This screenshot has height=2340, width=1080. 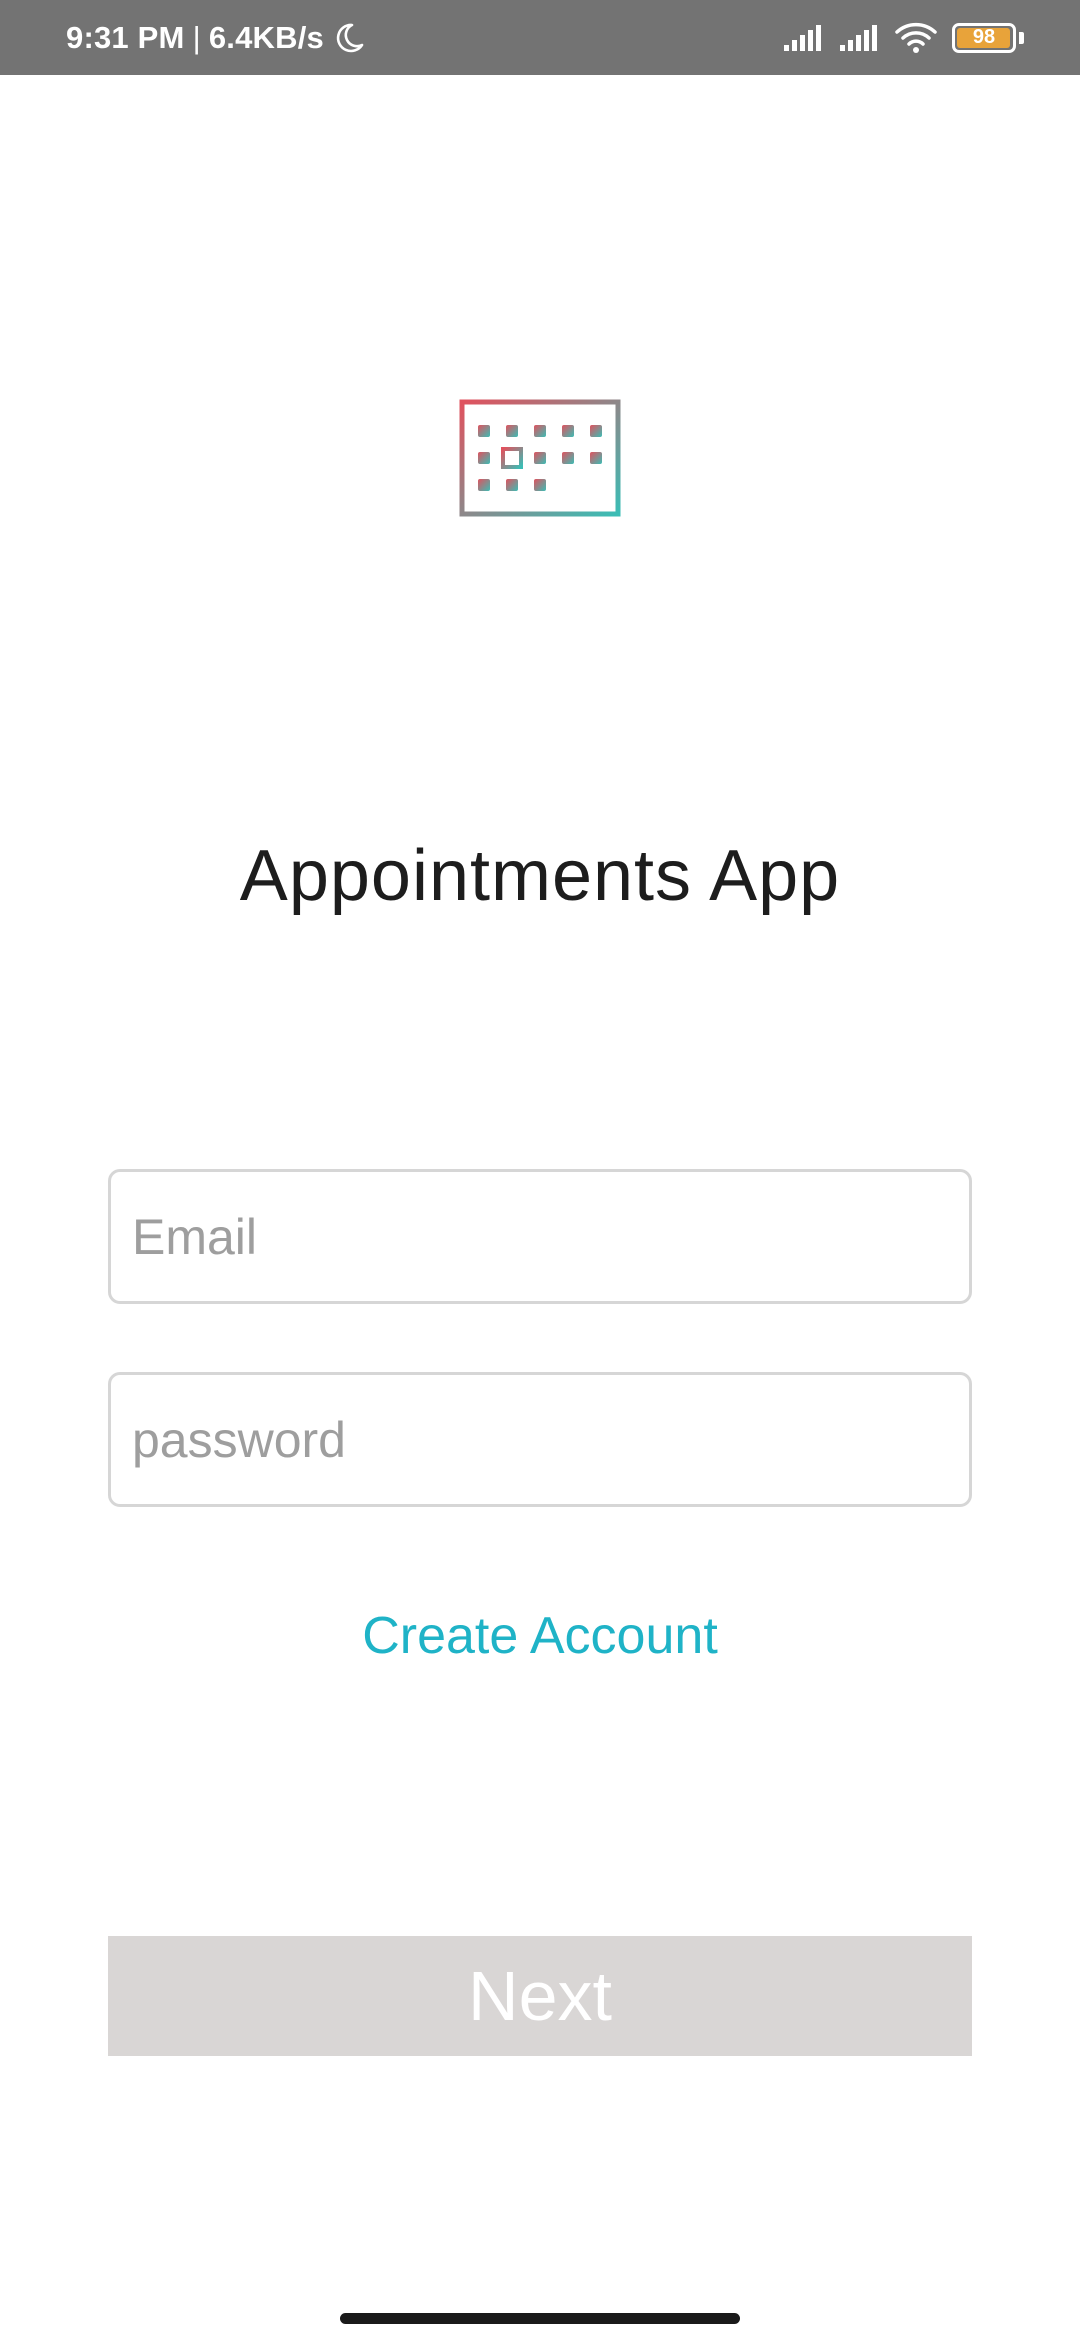 I want to click on status-time: 9:31 PM, so click(x=125, y=37).